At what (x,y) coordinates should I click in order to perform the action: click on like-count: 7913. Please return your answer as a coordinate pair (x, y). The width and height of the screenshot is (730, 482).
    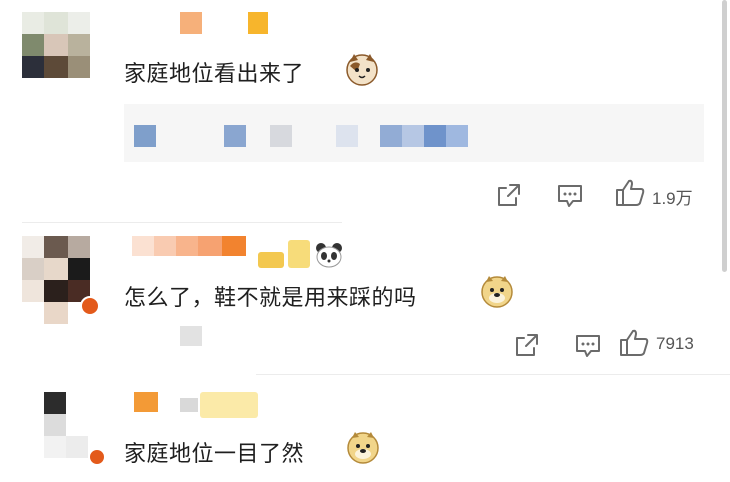
    Looking at the image, I should click on (675, 343).